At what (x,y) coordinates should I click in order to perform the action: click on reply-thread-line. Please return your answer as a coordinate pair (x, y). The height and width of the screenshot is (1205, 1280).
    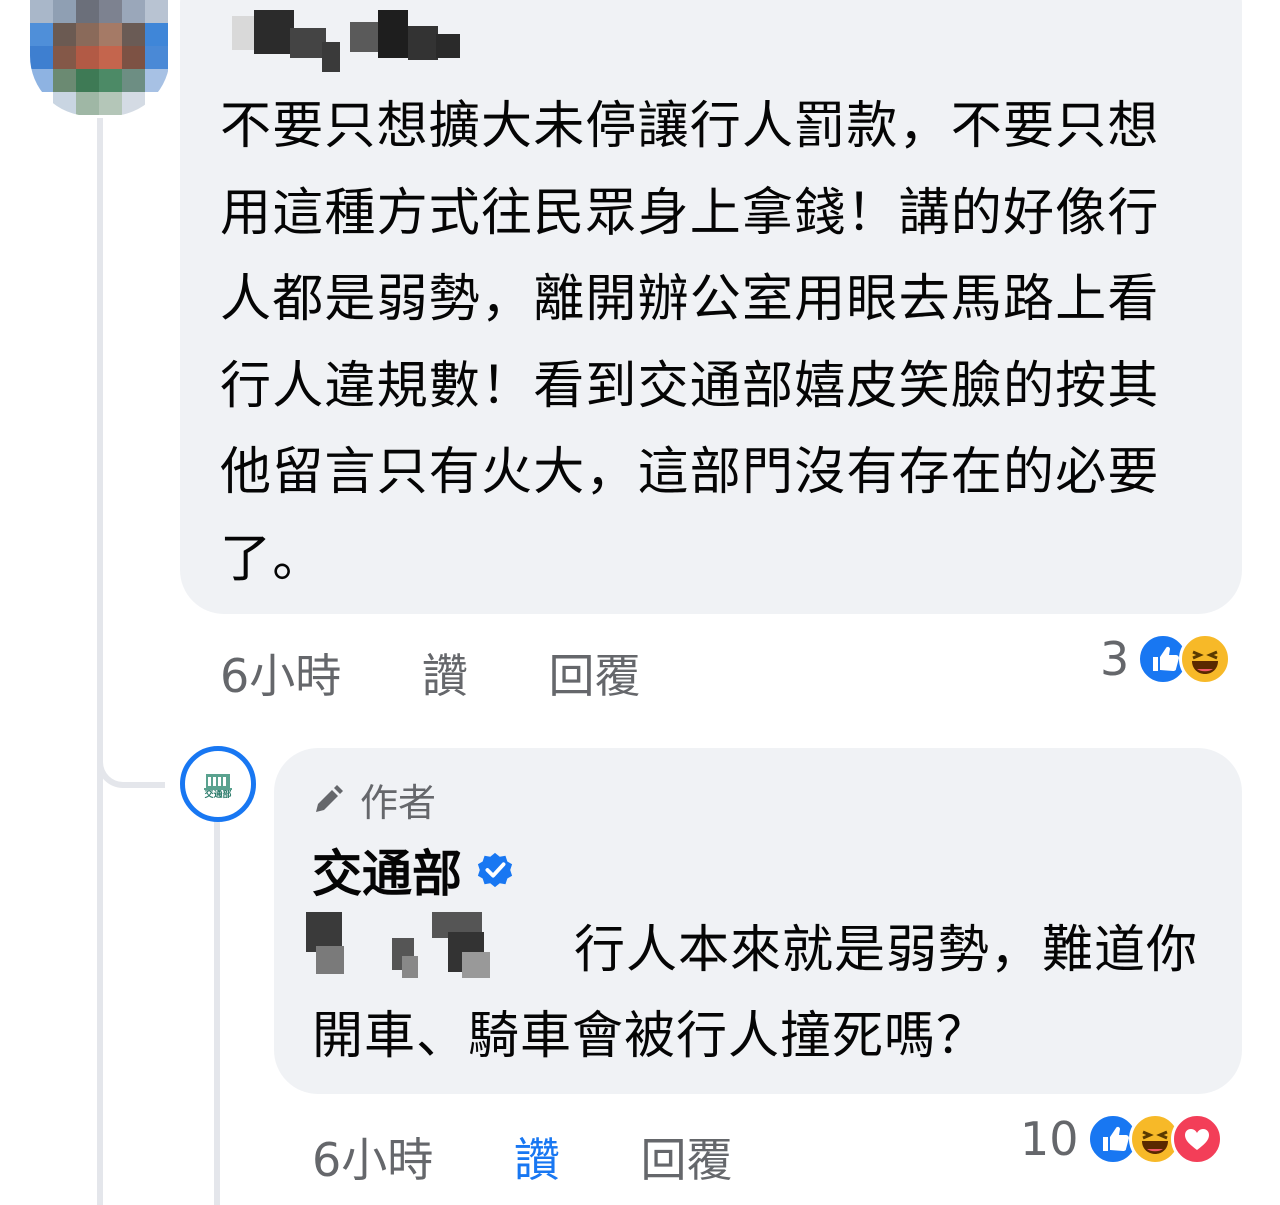
    Looking at the image, I should click on (217, 1013).